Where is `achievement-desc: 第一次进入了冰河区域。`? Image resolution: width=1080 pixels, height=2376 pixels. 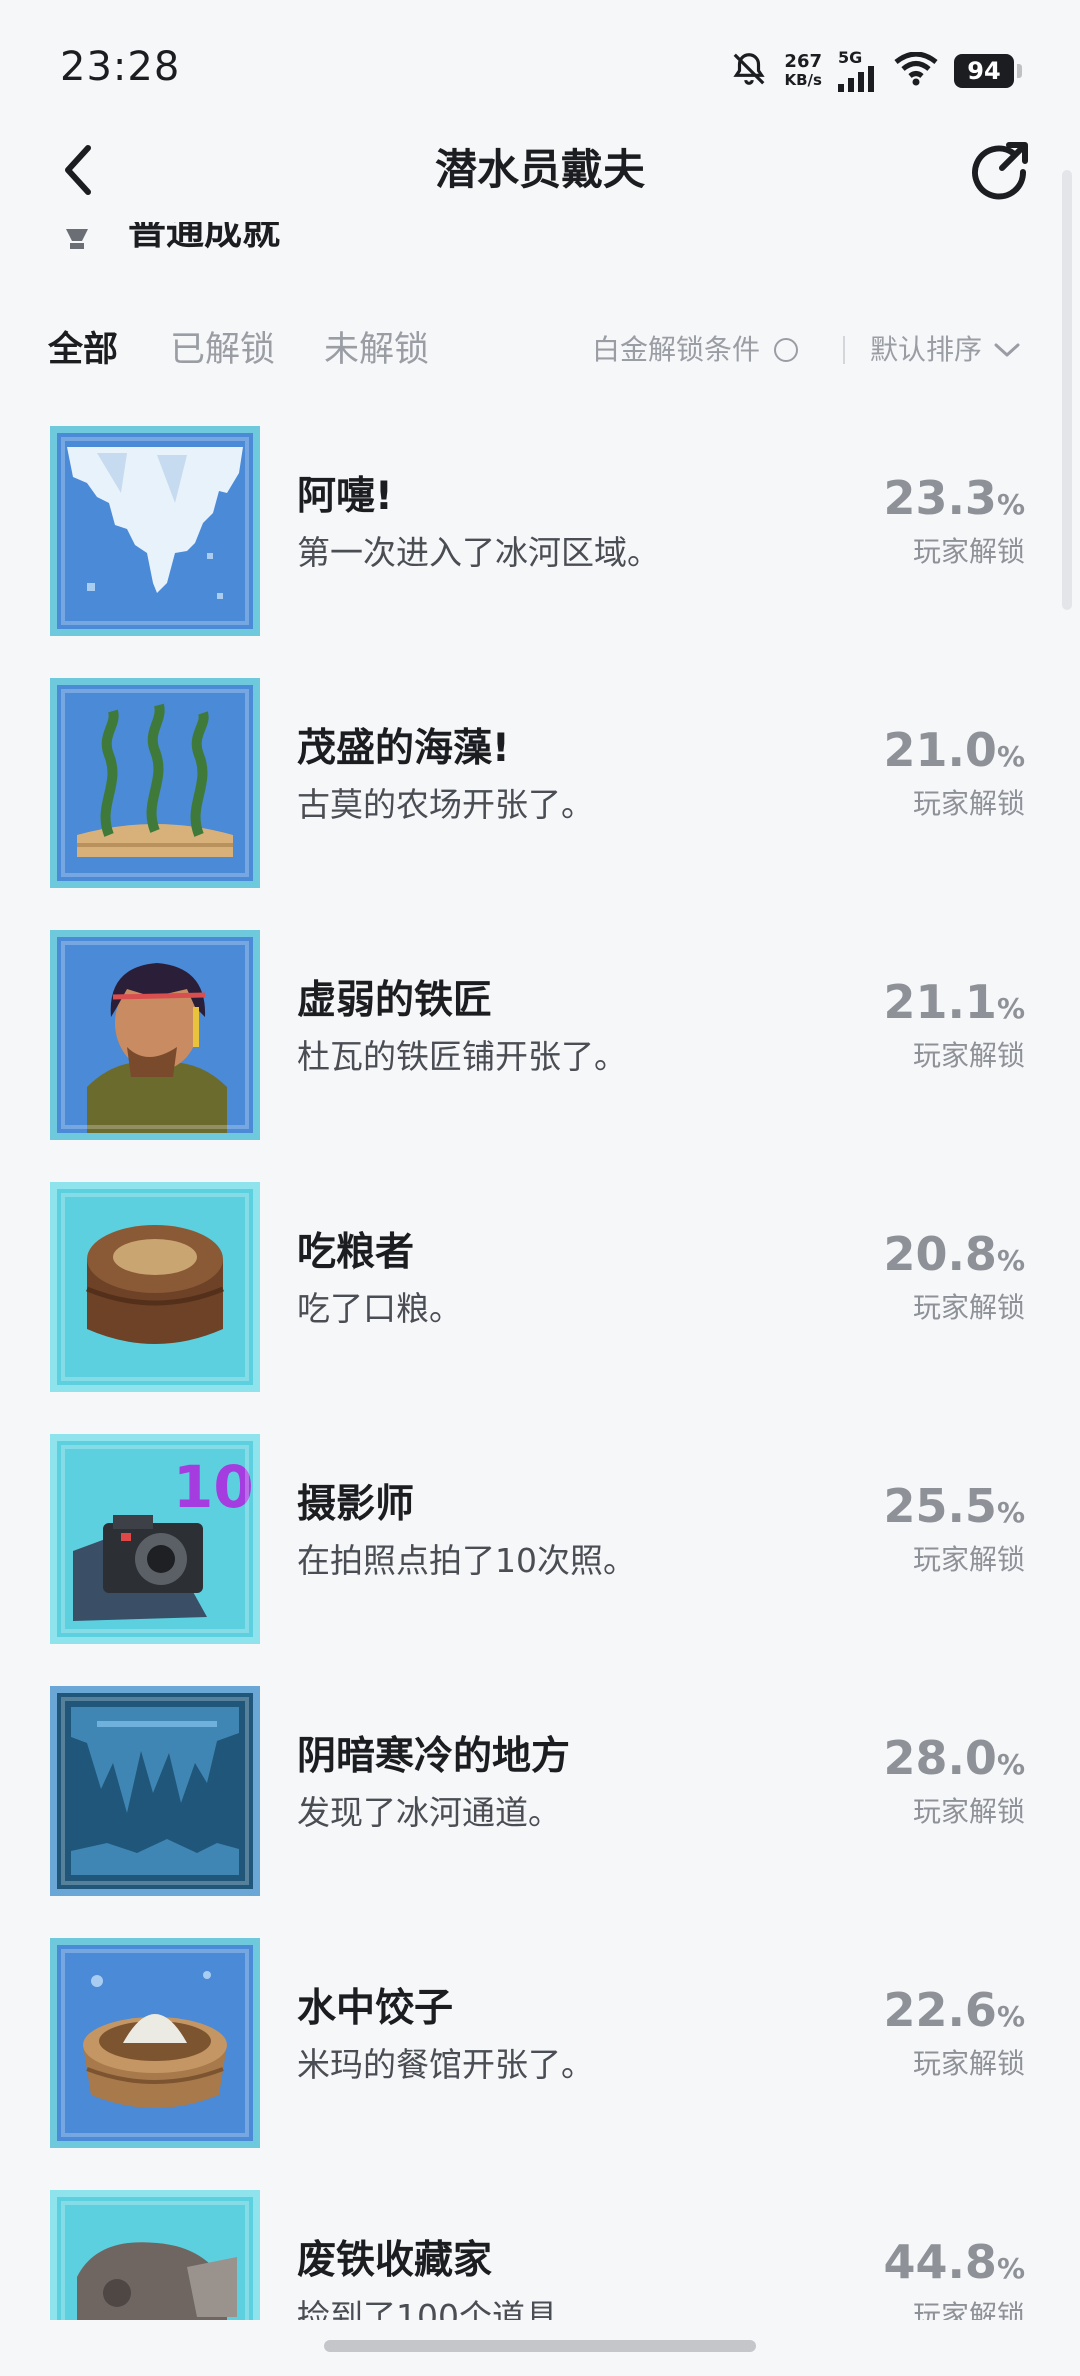
achievement-desc: 第一次进入了冰河区域。 is located at coordinates (478, 552).